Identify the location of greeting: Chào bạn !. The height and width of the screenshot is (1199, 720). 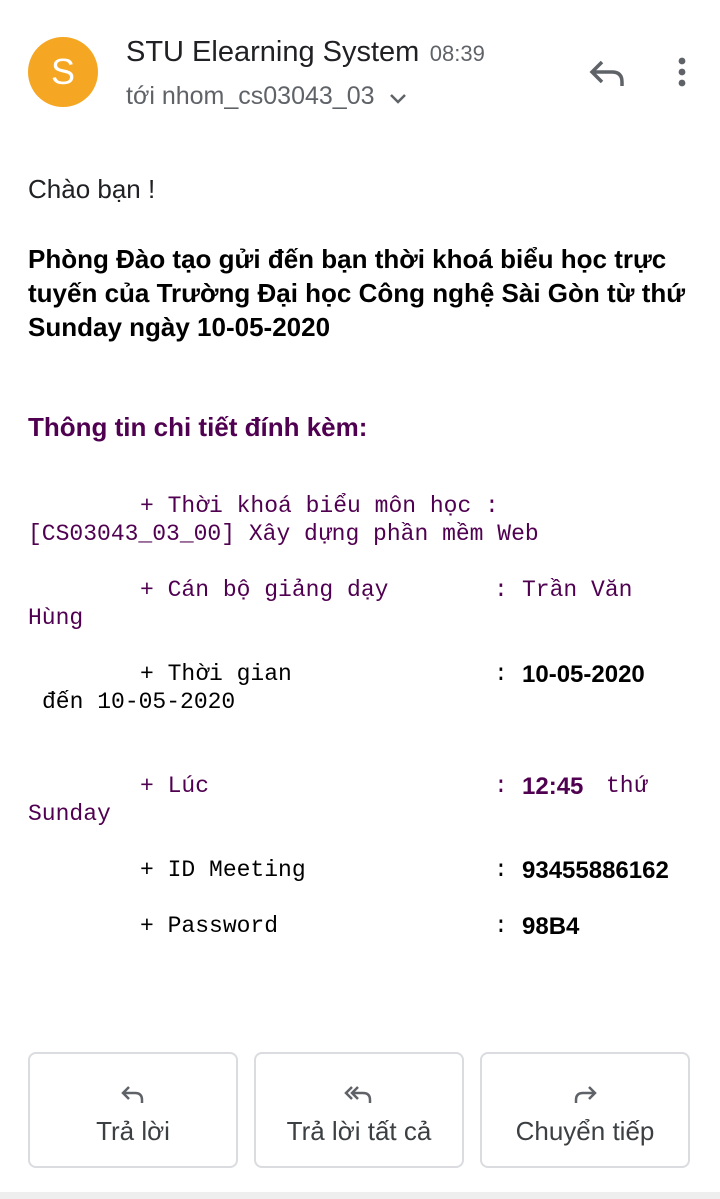
(92, 189).